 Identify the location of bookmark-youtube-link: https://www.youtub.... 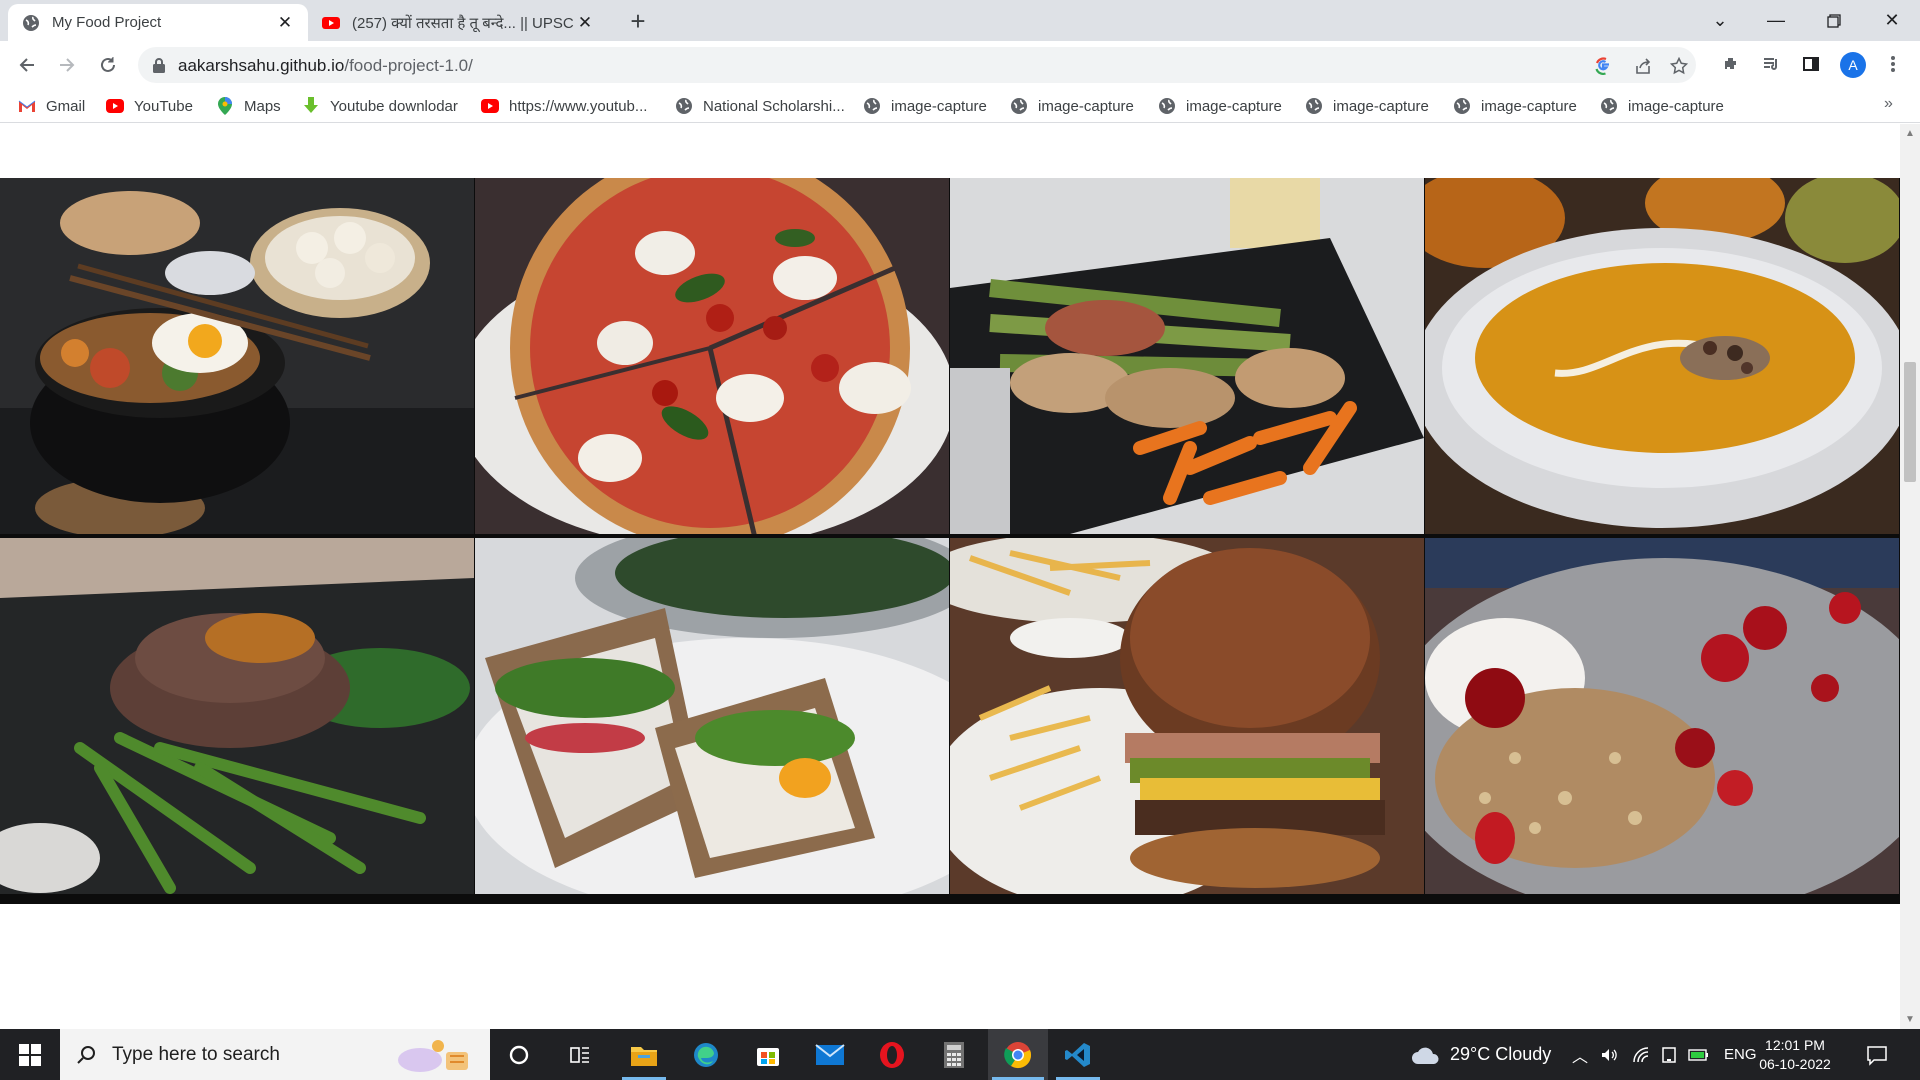
(564, 106).